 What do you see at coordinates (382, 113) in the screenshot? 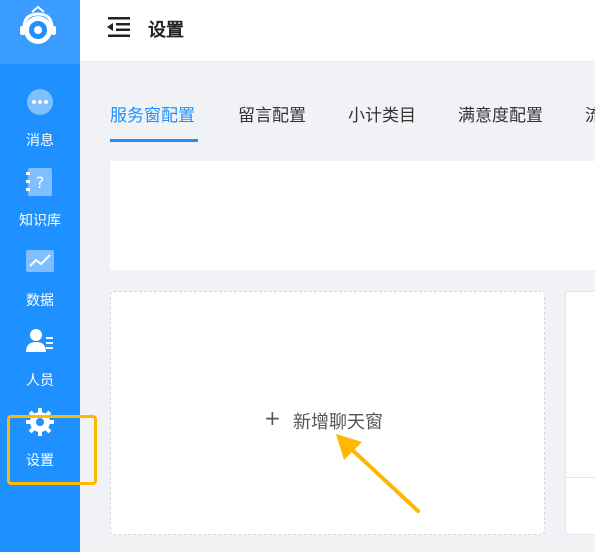
I see `tab-subtotal-categories: 小计类目` at bounding box center [382, 113].